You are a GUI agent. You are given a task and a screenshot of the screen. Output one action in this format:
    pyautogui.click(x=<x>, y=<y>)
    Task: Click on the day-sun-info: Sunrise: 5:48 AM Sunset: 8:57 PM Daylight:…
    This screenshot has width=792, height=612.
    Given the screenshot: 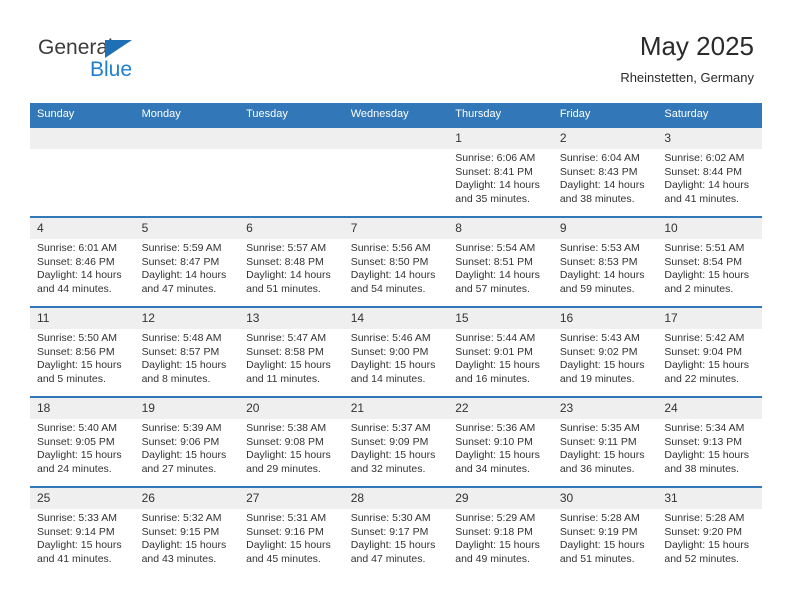 What is the action you would take?
    pyautogui.click(x=187, y=357)
    